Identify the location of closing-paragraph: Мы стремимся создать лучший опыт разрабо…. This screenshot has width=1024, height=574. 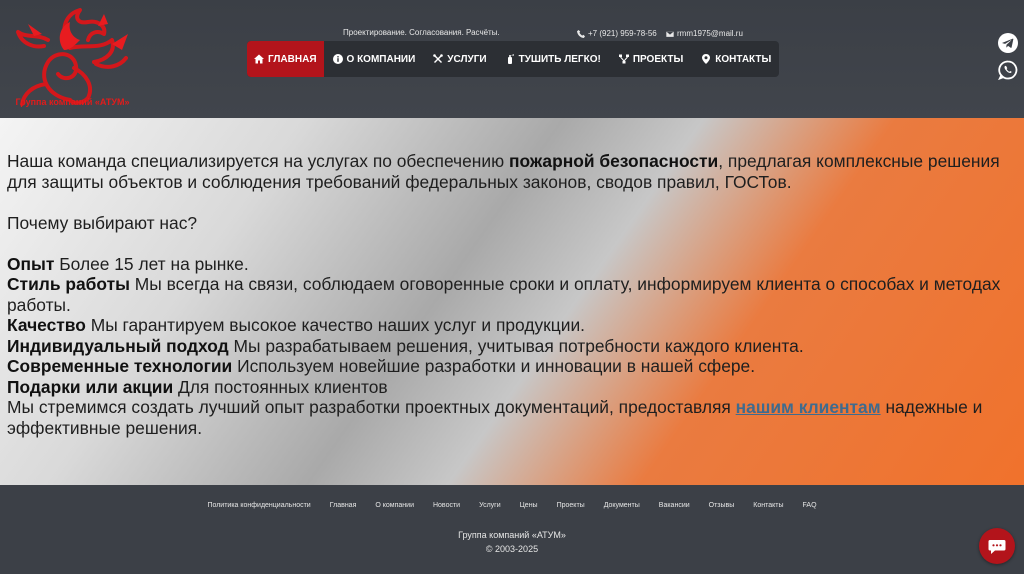
(512, 417).